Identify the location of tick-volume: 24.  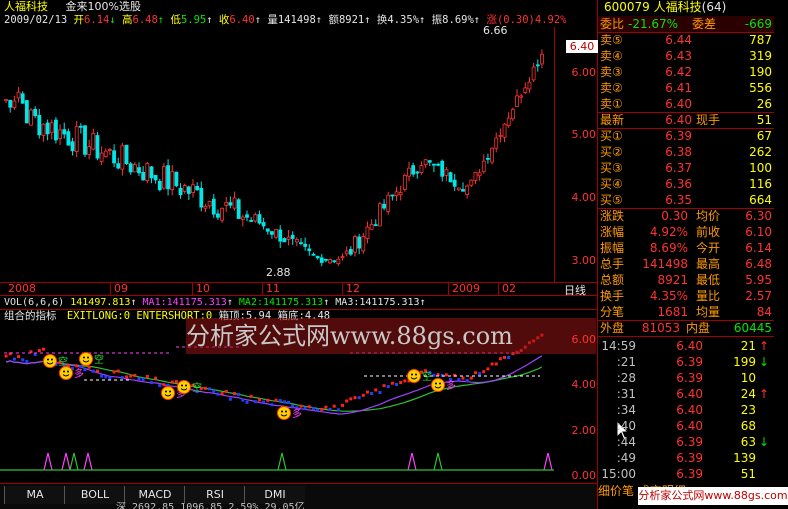
(748, 394).